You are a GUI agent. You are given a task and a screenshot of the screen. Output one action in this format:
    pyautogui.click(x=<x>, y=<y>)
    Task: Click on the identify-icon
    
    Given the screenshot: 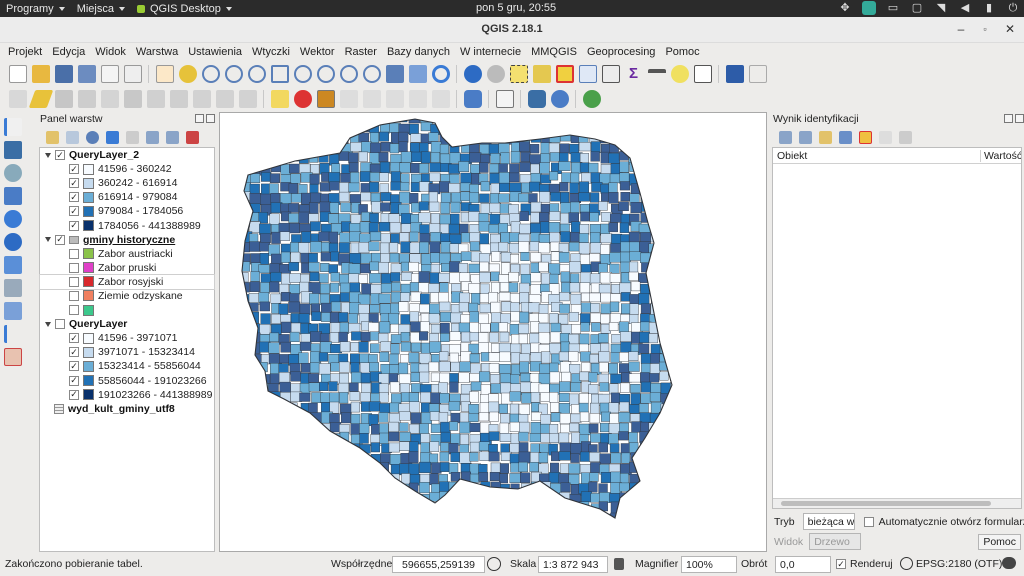 What is the action you would take?
    pyautogui.click(x=472, y=74)
    